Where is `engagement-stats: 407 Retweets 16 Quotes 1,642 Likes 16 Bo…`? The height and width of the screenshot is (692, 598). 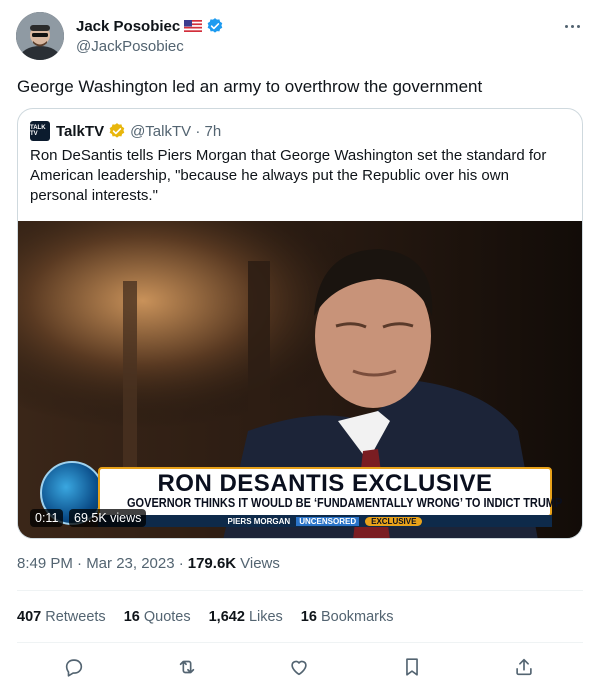
engagement-stats: 407 Retweets 16 Quotes 1,642 Likes 16 Bo… is located at coordinates (205, 617).